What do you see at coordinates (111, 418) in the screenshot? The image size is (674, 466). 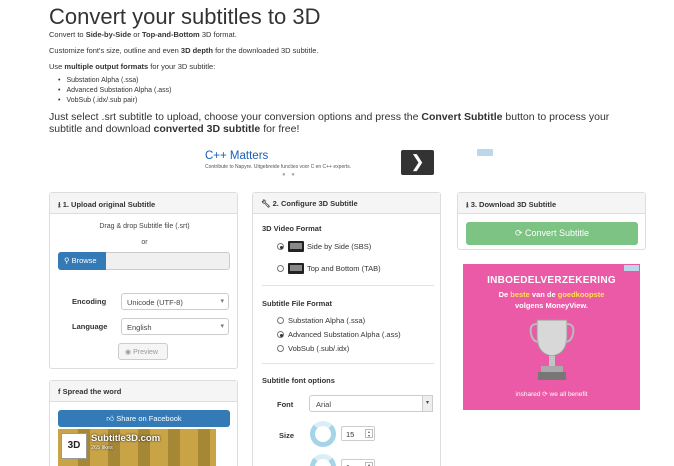 I see `thumbs-up-icon: 👍︎` at bounding box center [111, 418].